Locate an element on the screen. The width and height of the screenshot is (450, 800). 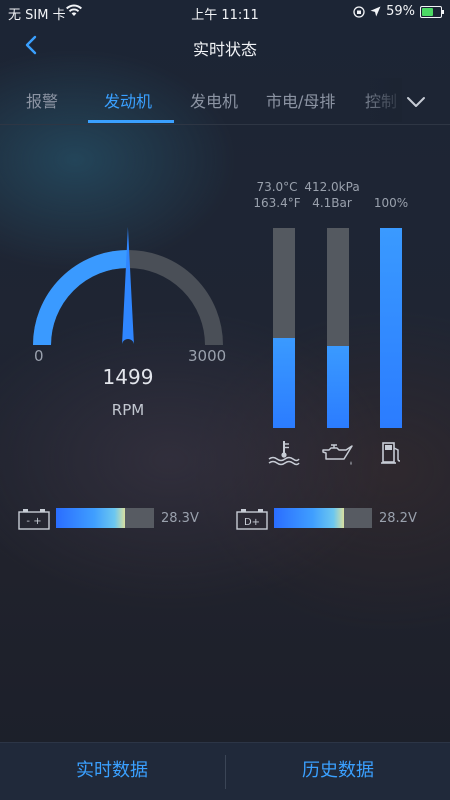
coolant-temperature-icon is located at coordinates (284, 453).